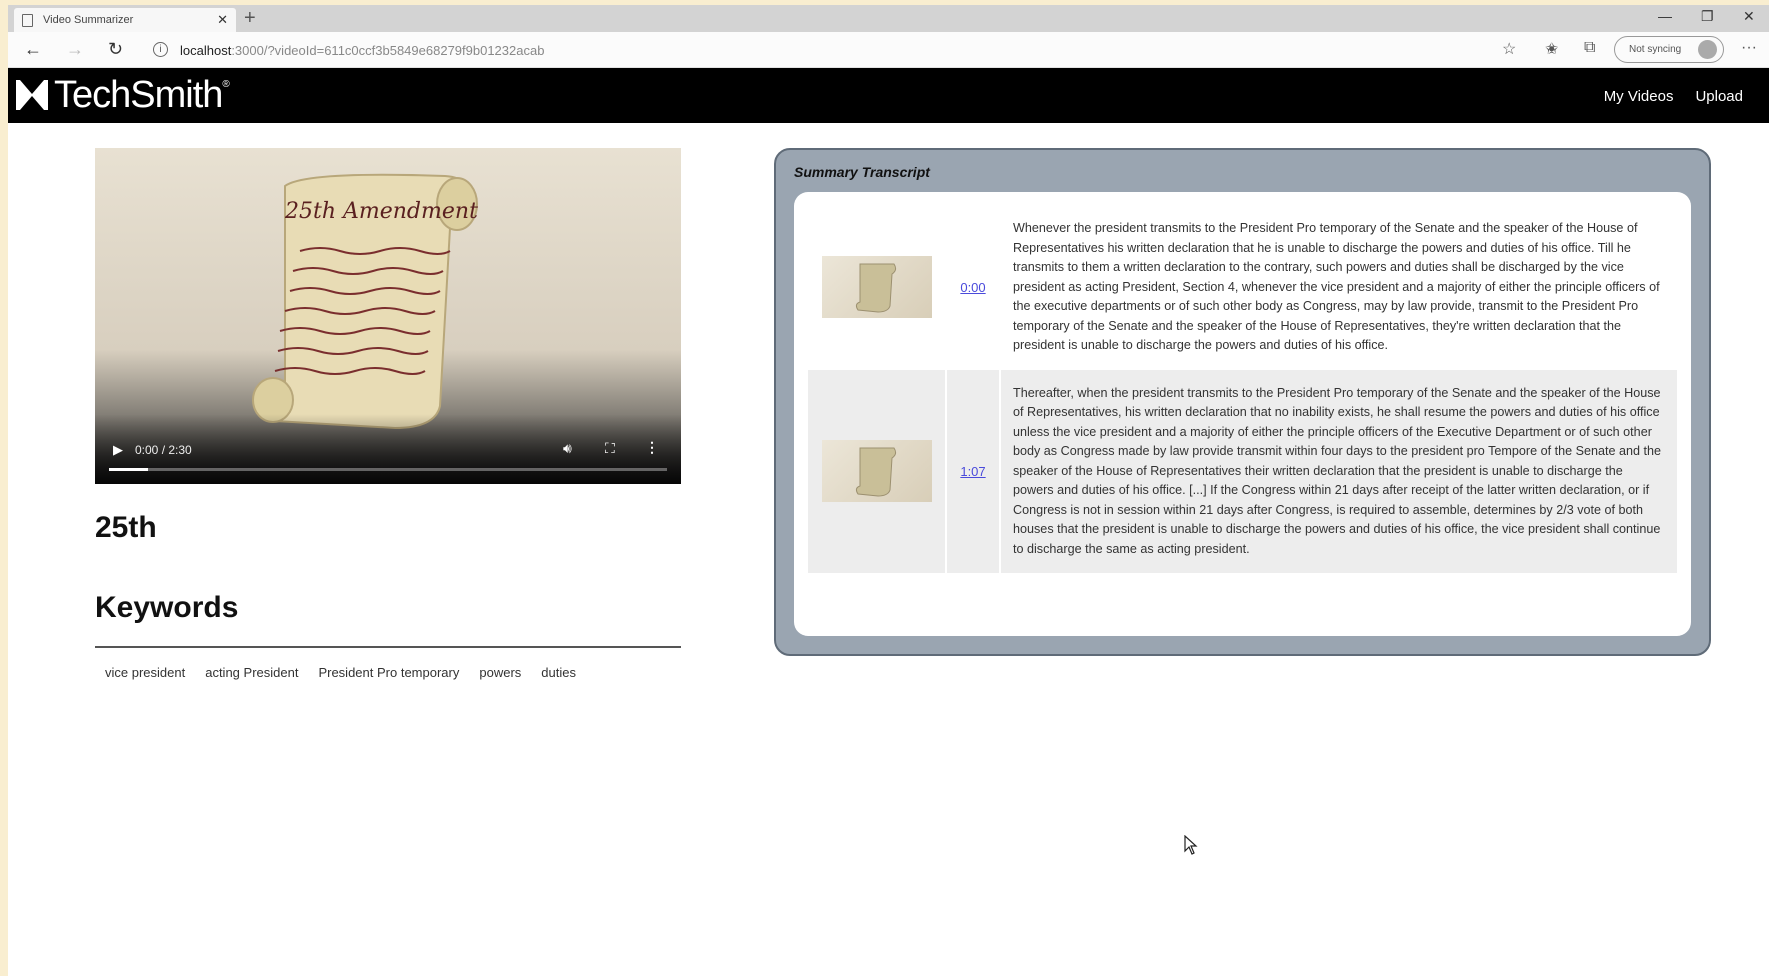  Describe the element at coordinates (251, 672) in the screenshot. I see `keyword-chip: acting President` at that location.